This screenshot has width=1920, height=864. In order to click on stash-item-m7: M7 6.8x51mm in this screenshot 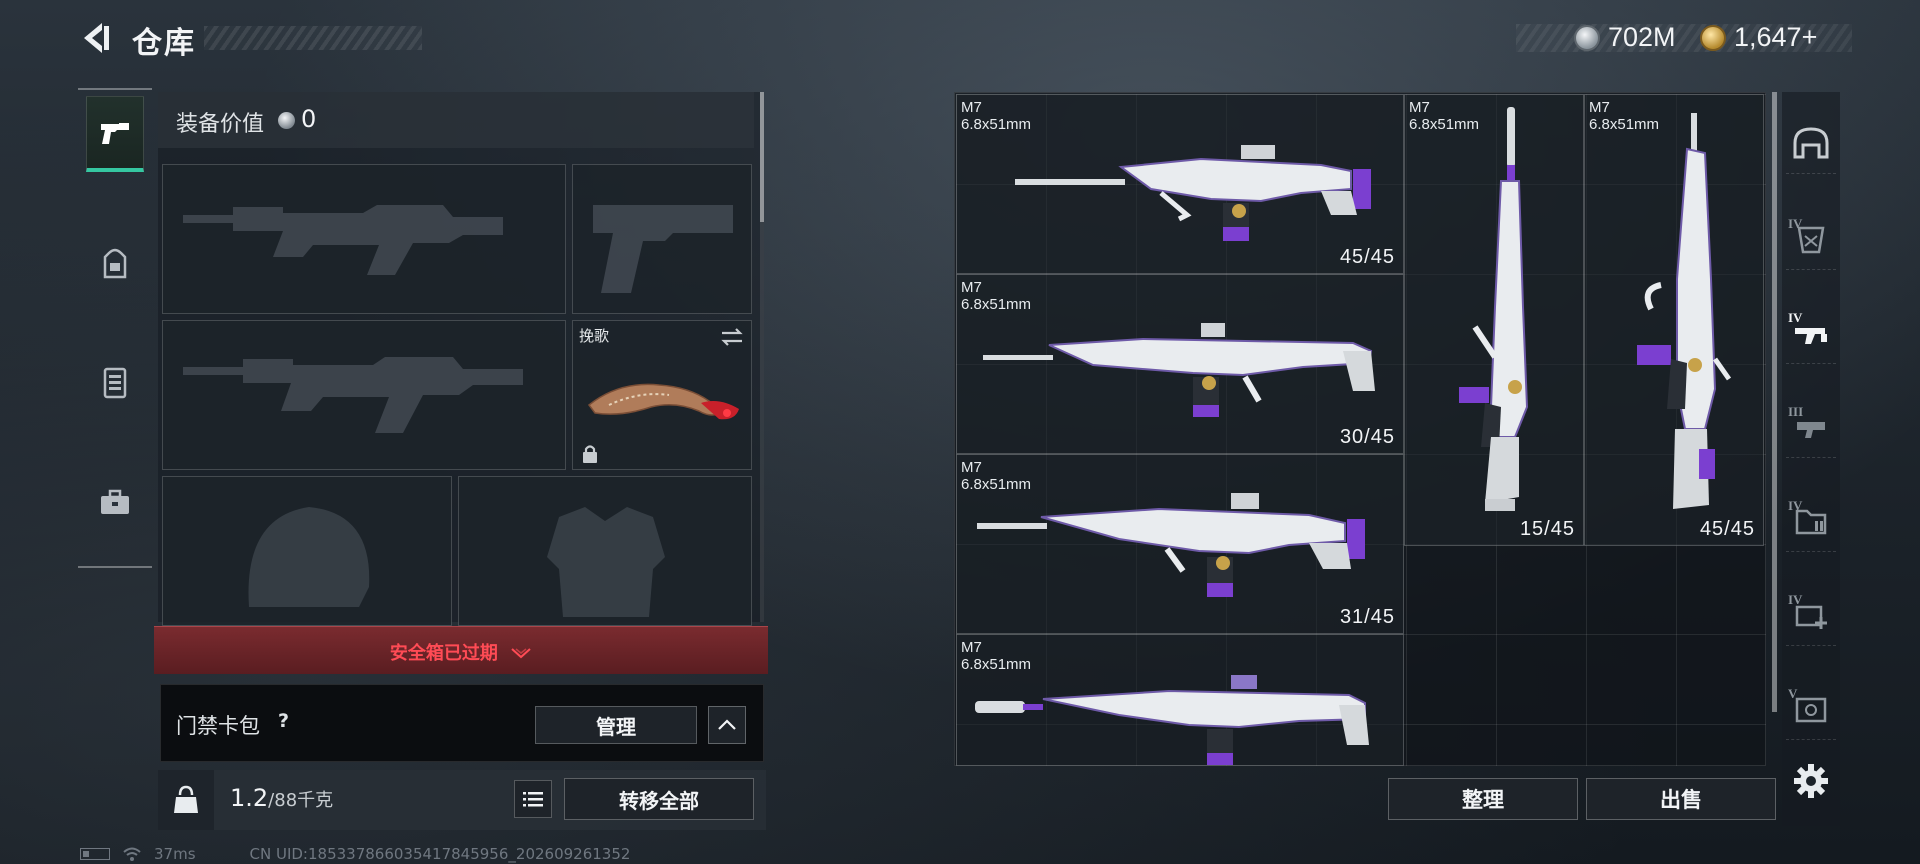, I will do `click(1180, 700)`.